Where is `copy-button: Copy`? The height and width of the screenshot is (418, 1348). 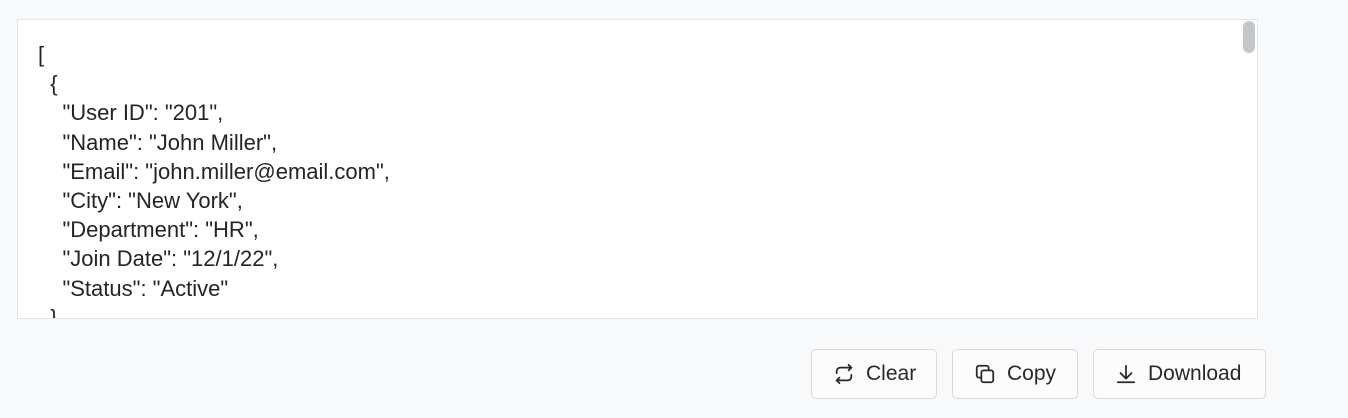 copy-button: Copy is located at coordinates (1015, 374).